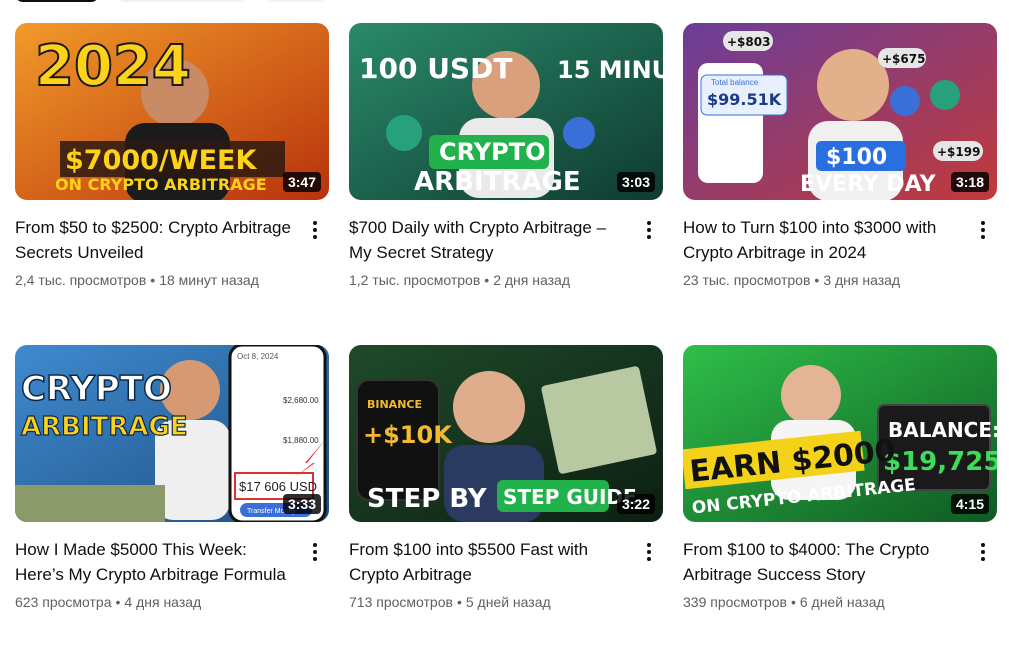  I want to click on thumb-text: $19,725, so click(940, 462).